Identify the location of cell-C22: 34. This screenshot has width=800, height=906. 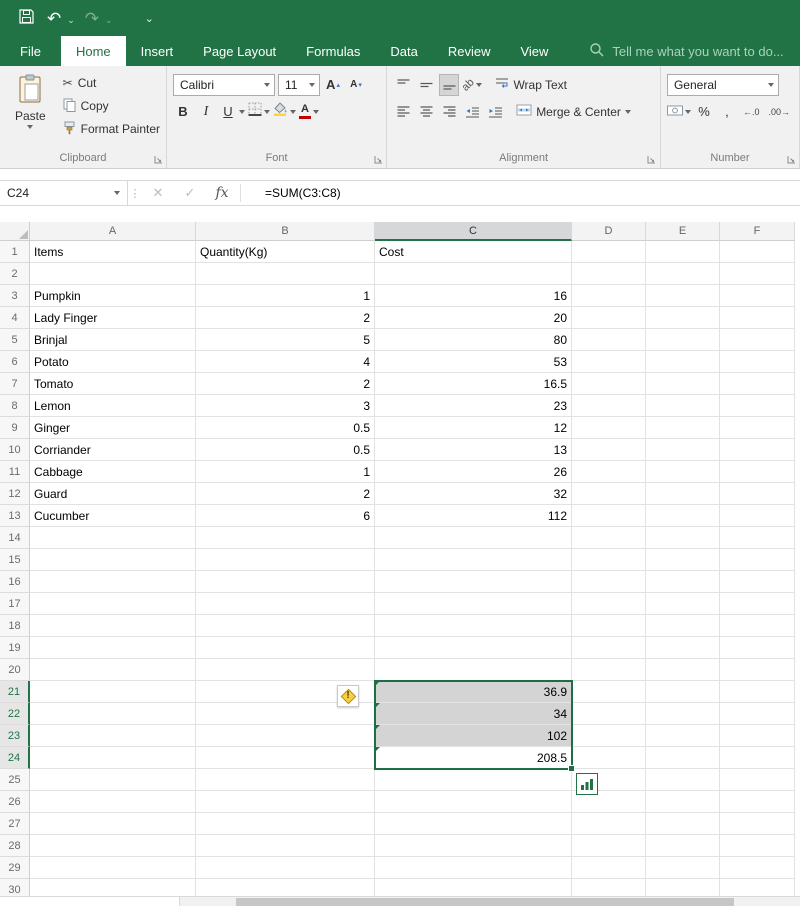
(473, 714).